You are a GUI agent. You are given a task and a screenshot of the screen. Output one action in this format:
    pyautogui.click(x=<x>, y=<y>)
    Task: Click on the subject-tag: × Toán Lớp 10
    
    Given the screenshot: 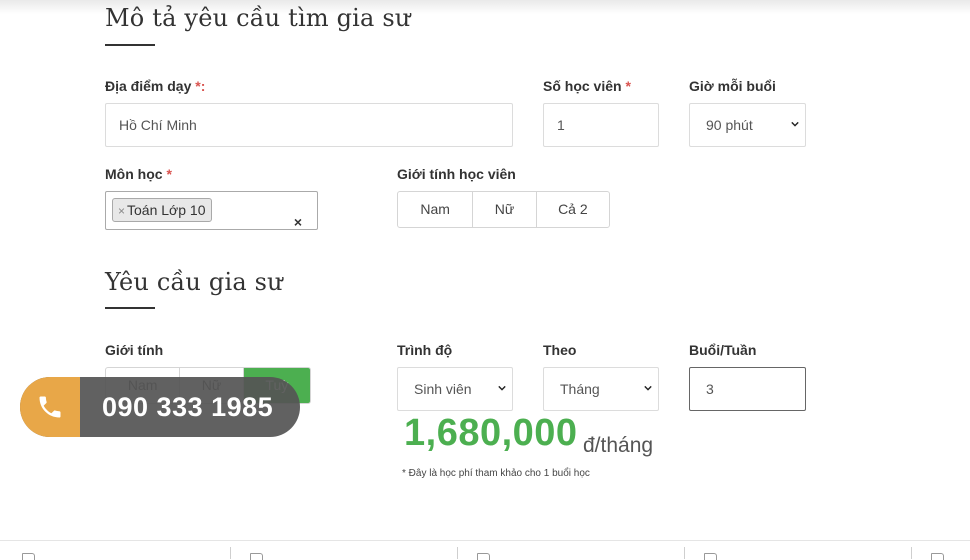 What is the action you would take?
    pyautogui.click(x=162, y=210)
    